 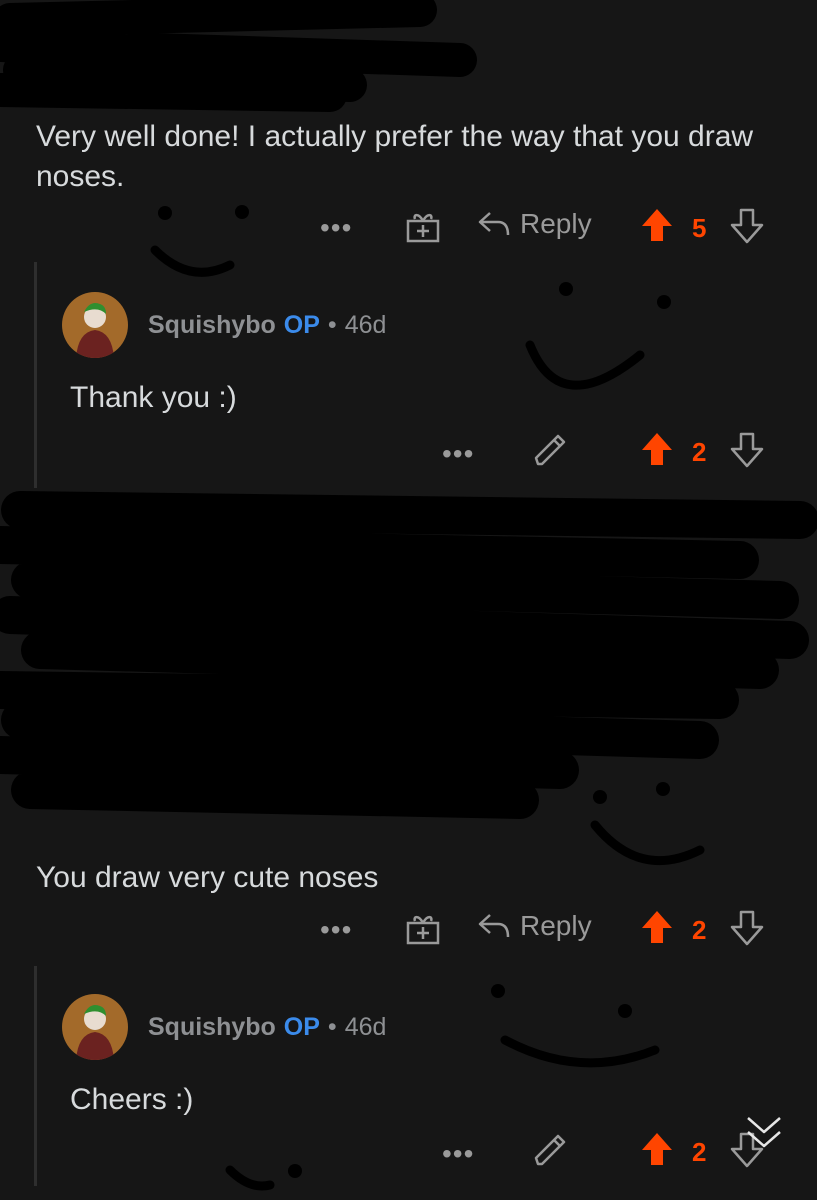 I want to click on comment-2-actions: ••• Reply 2, so click(x=408, y=928).